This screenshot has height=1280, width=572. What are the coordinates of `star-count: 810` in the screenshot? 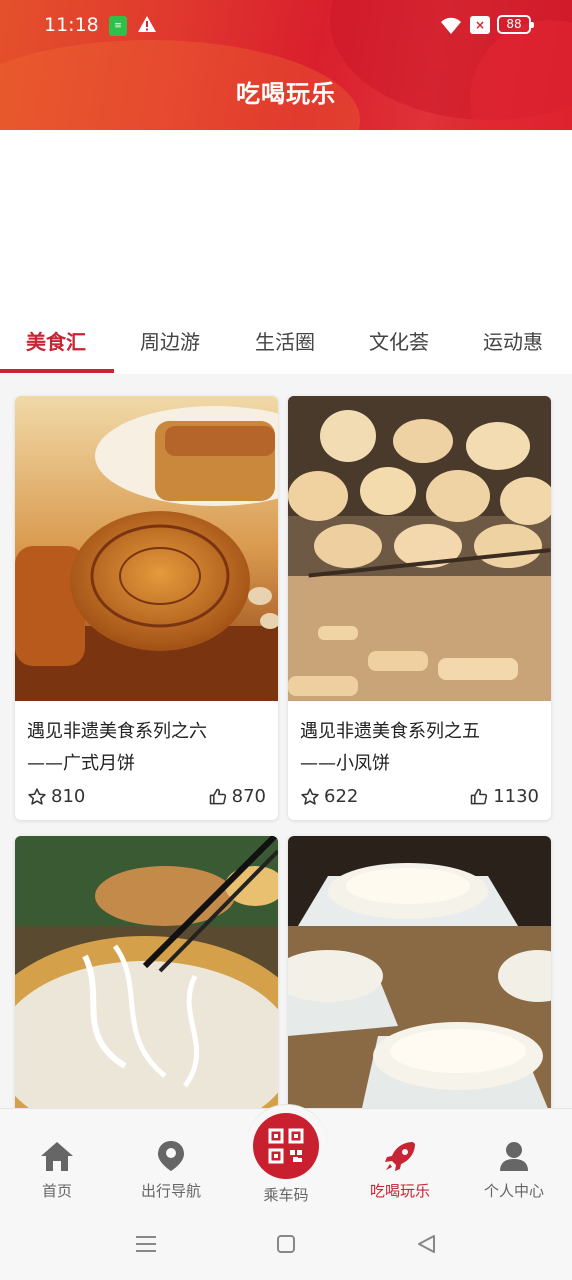 It's located at (68, 796).